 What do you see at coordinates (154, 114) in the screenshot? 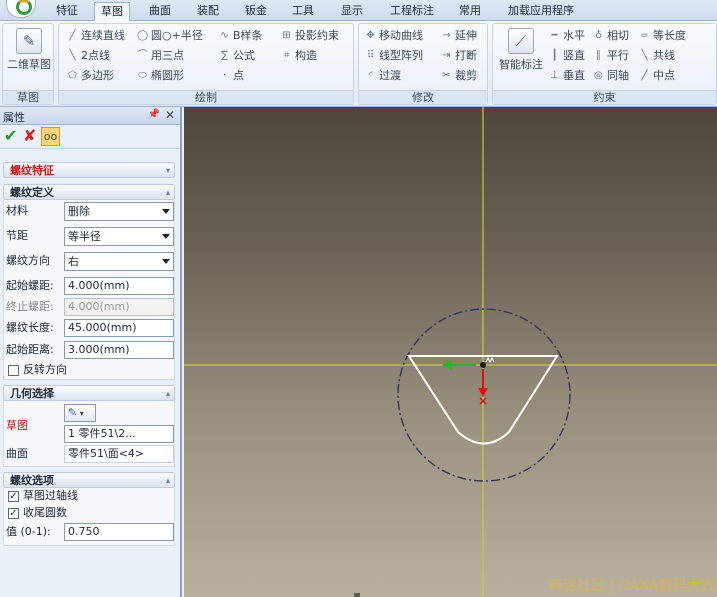
I see `pin-icon: 📌` at bounding box center [154, 114].